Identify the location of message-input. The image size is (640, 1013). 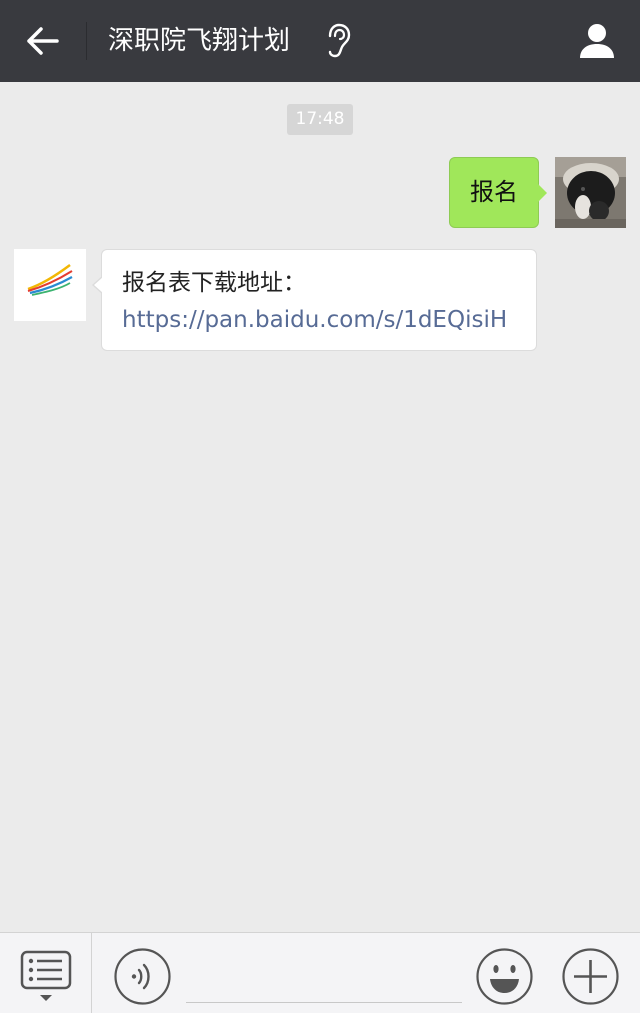
(324, 978).